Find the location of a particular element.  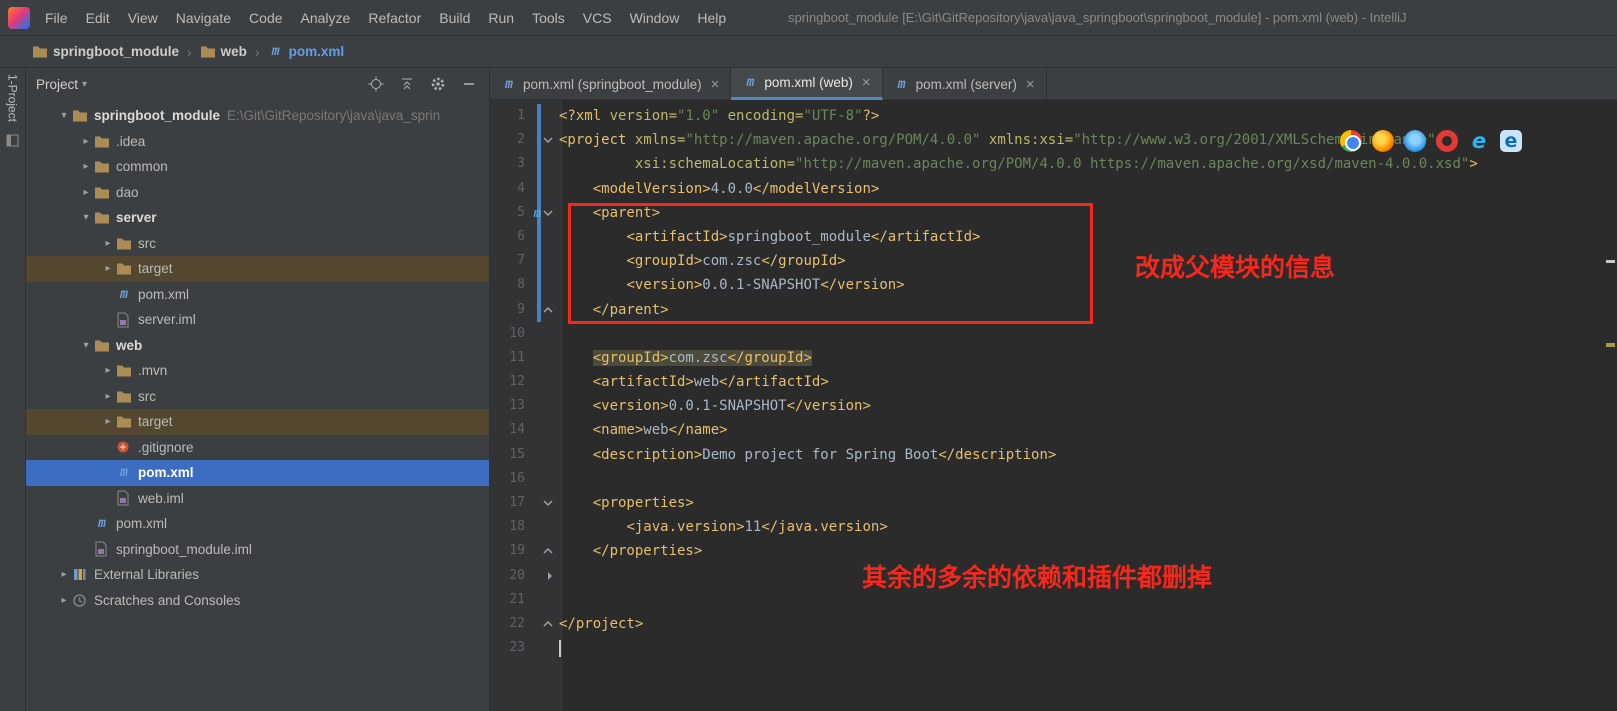

code-line: 18 <java.version>11</java.version> is located at coordinates (1046, 527).